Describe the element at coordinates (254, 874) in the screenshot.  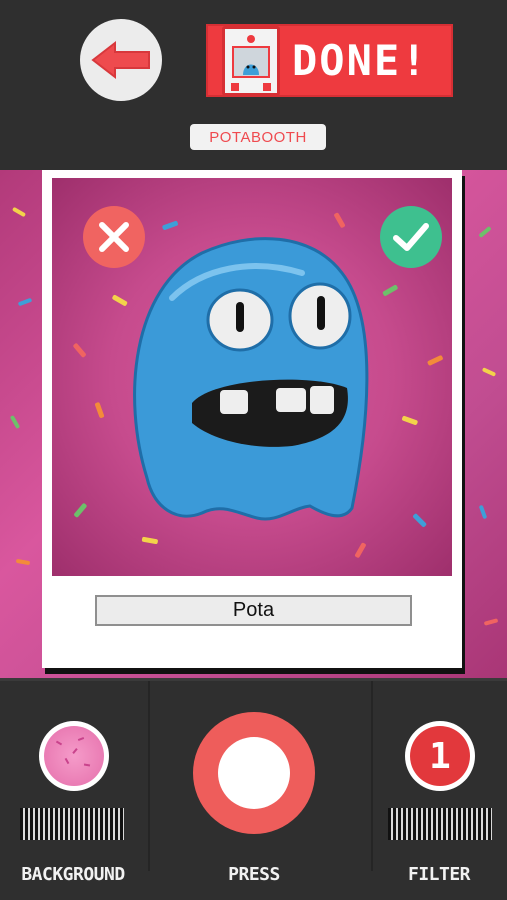
I see `press-label: PRESS` at that location.